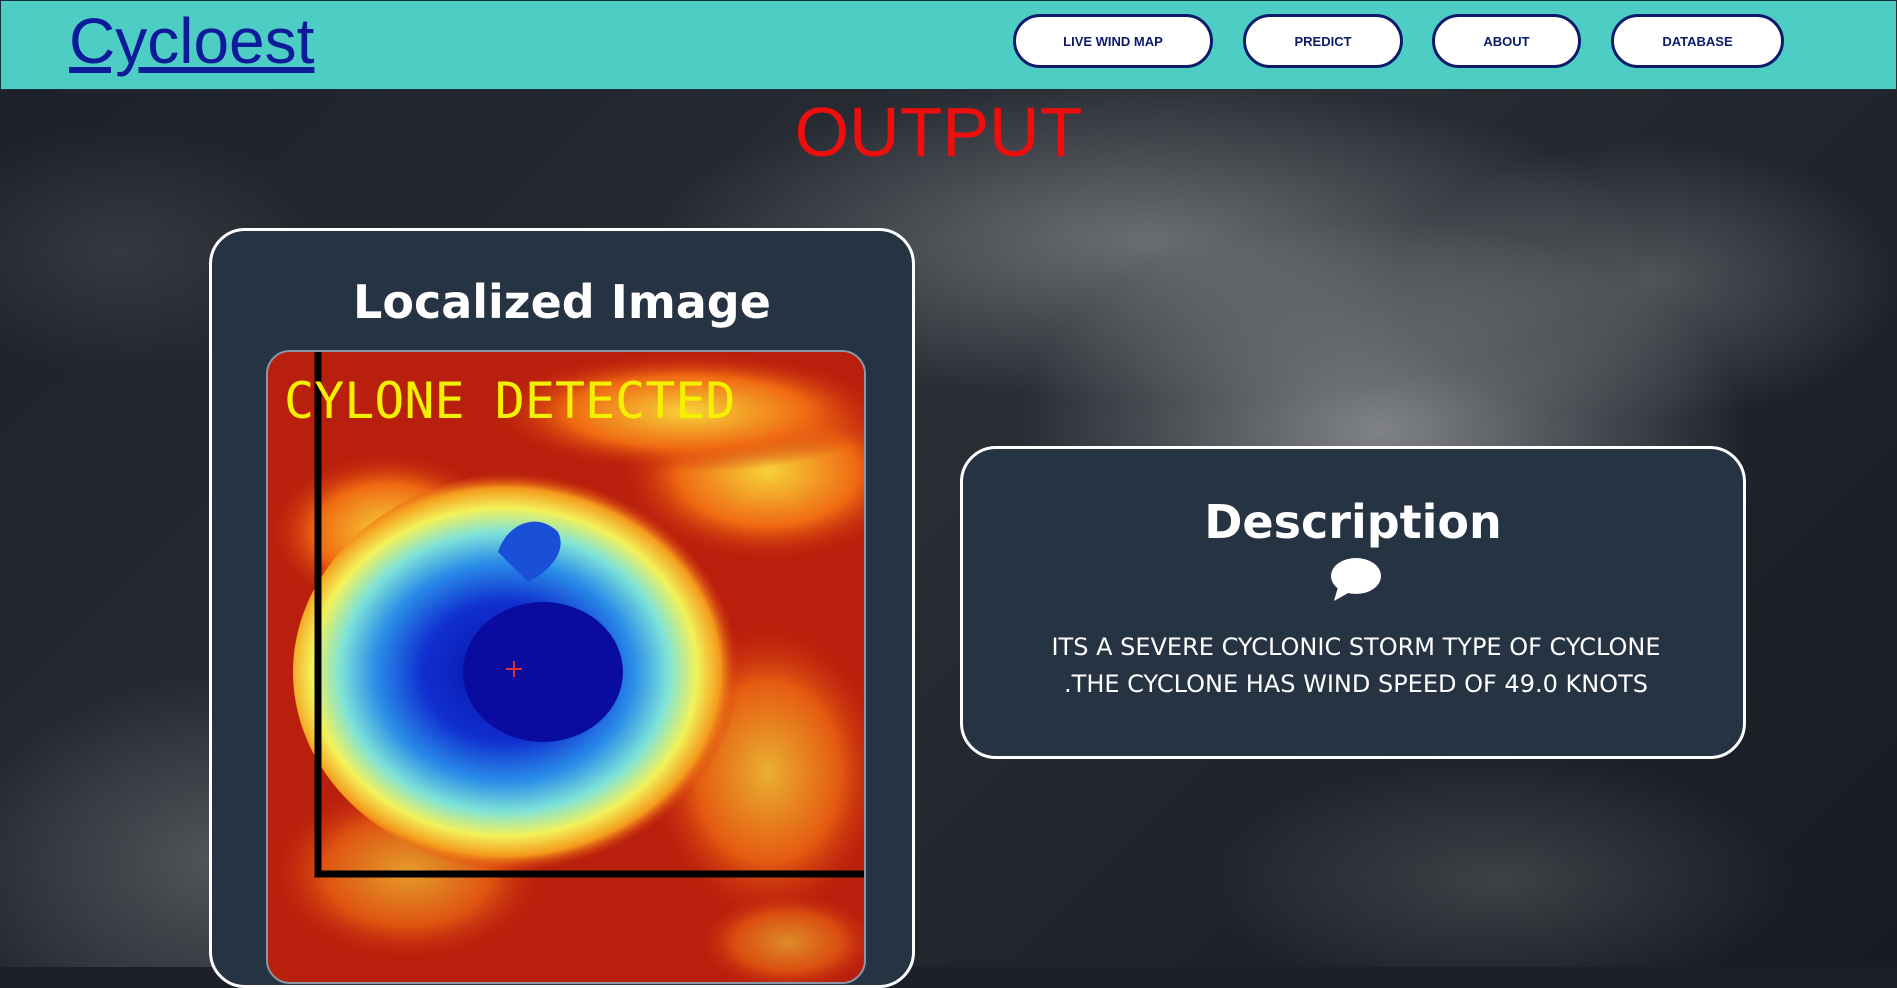 This screenshot has height=988, width=1897. Describe the element at coordinates (938, 132) in the screenshot. I see `page-heading: OUTPUT` at that location.